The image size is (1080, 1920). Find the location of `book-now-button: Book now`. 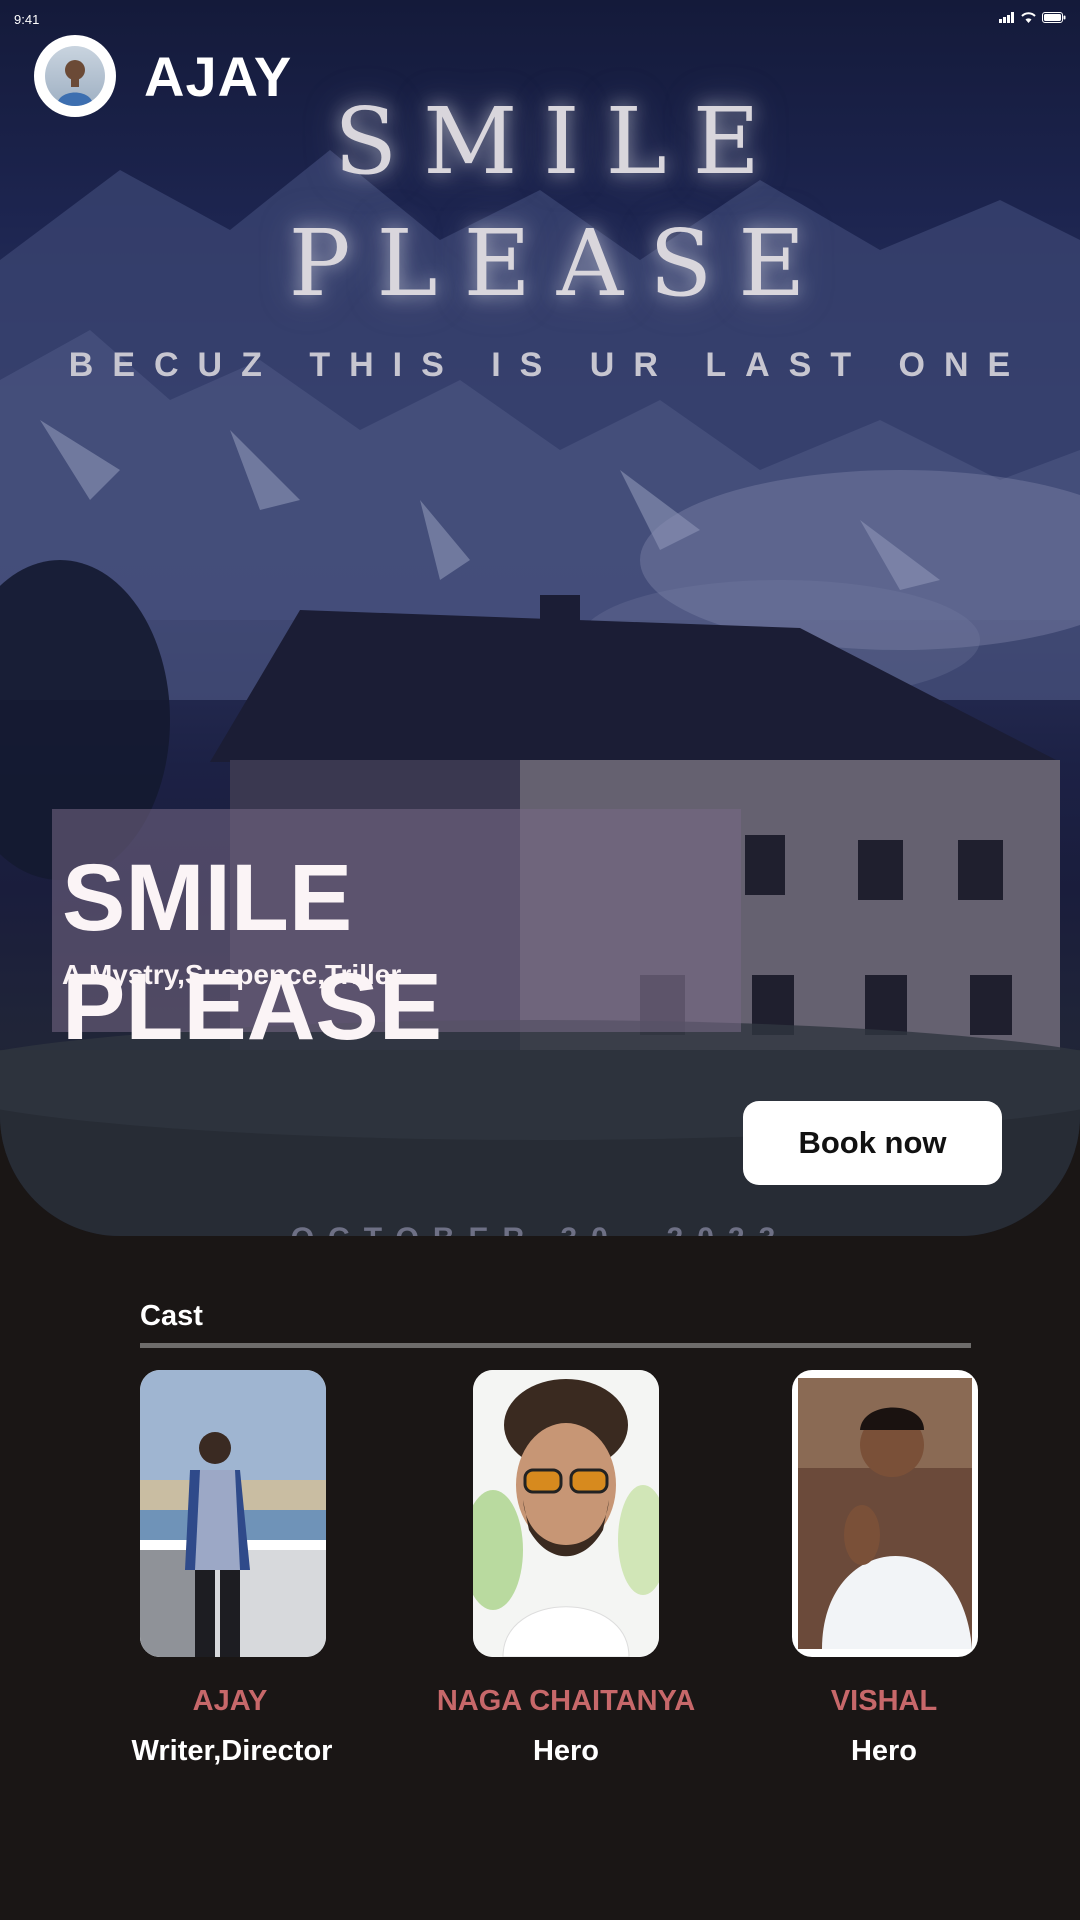

book-now-button: Book now is located at coordinates (872, 1143).